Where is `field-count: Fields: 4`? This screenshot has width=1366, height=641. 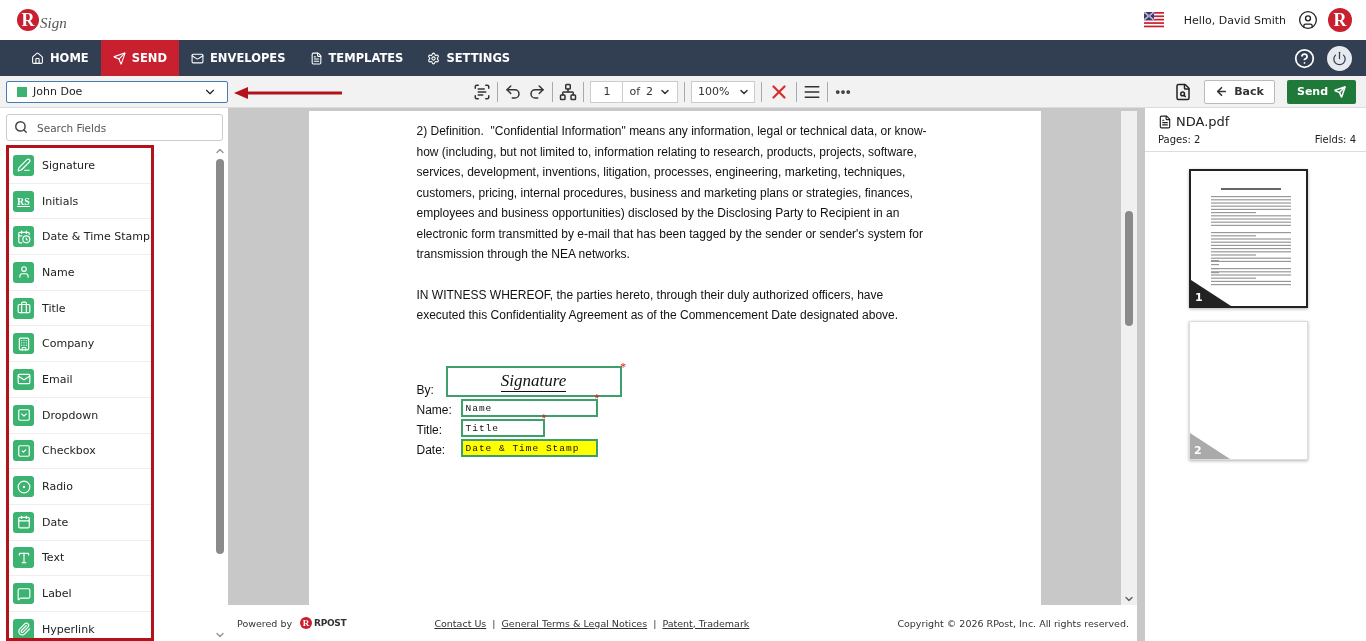
field-count: Fields: 4 is located at coordinates (1335, 139).